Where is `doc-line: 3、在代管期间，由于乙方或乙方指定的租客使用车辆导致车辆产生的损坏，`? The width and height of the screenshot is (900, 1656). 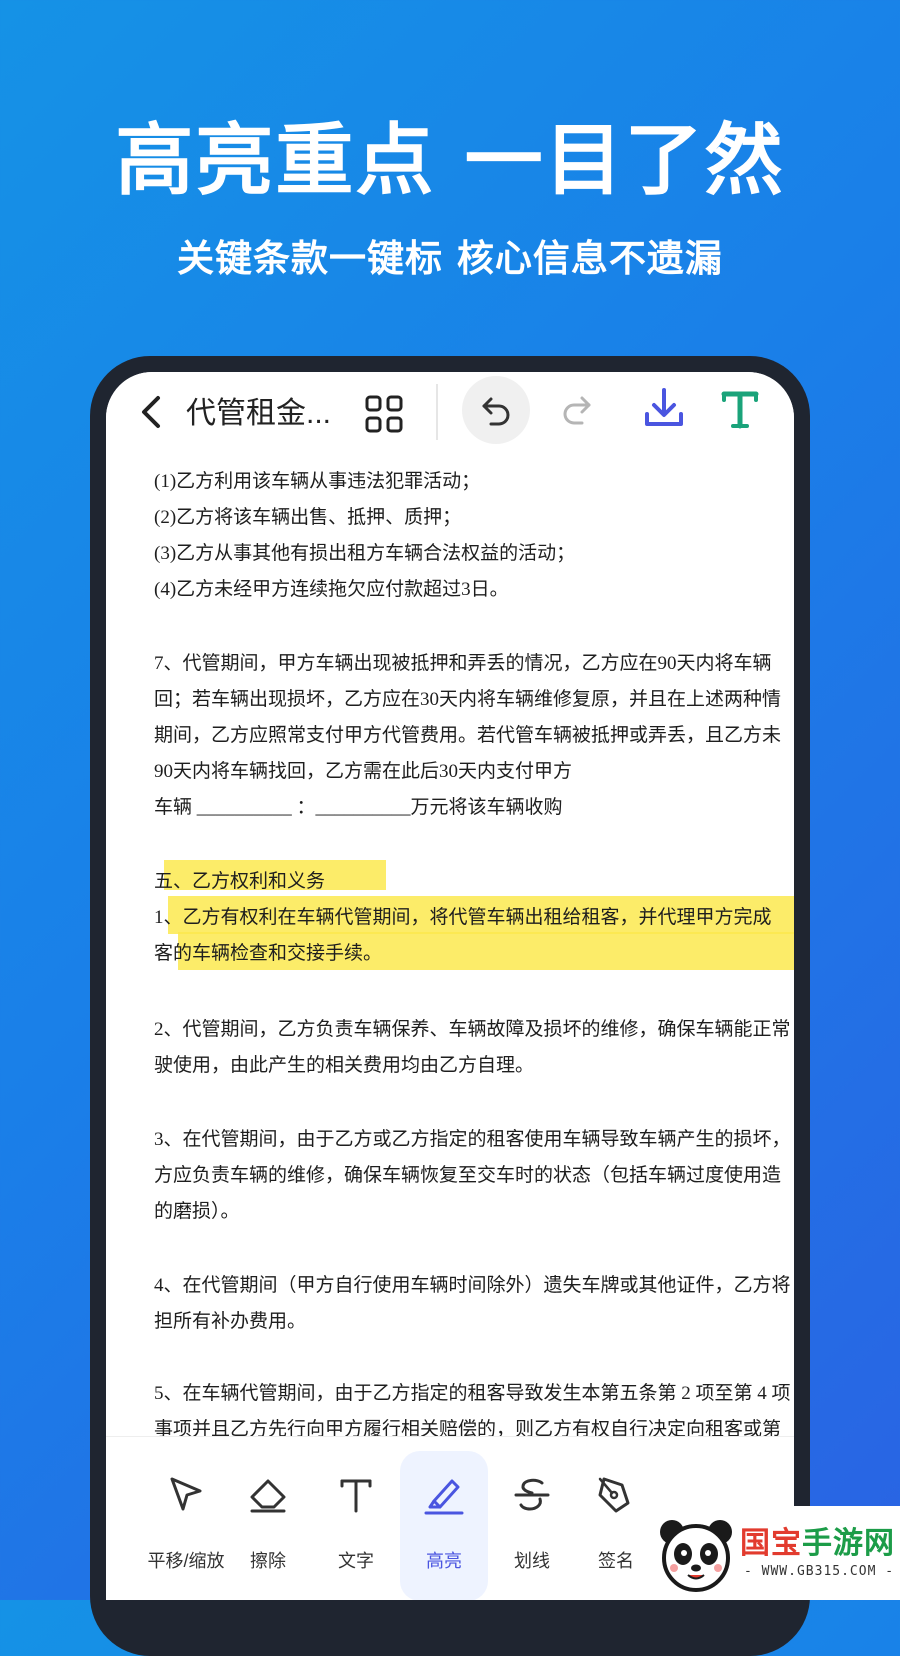 doc-line: 3、在代管期间，由于乙方或乙方指定的租客使用车辆导致车辆产生的损坏， is located at coordinates (472, 1139).